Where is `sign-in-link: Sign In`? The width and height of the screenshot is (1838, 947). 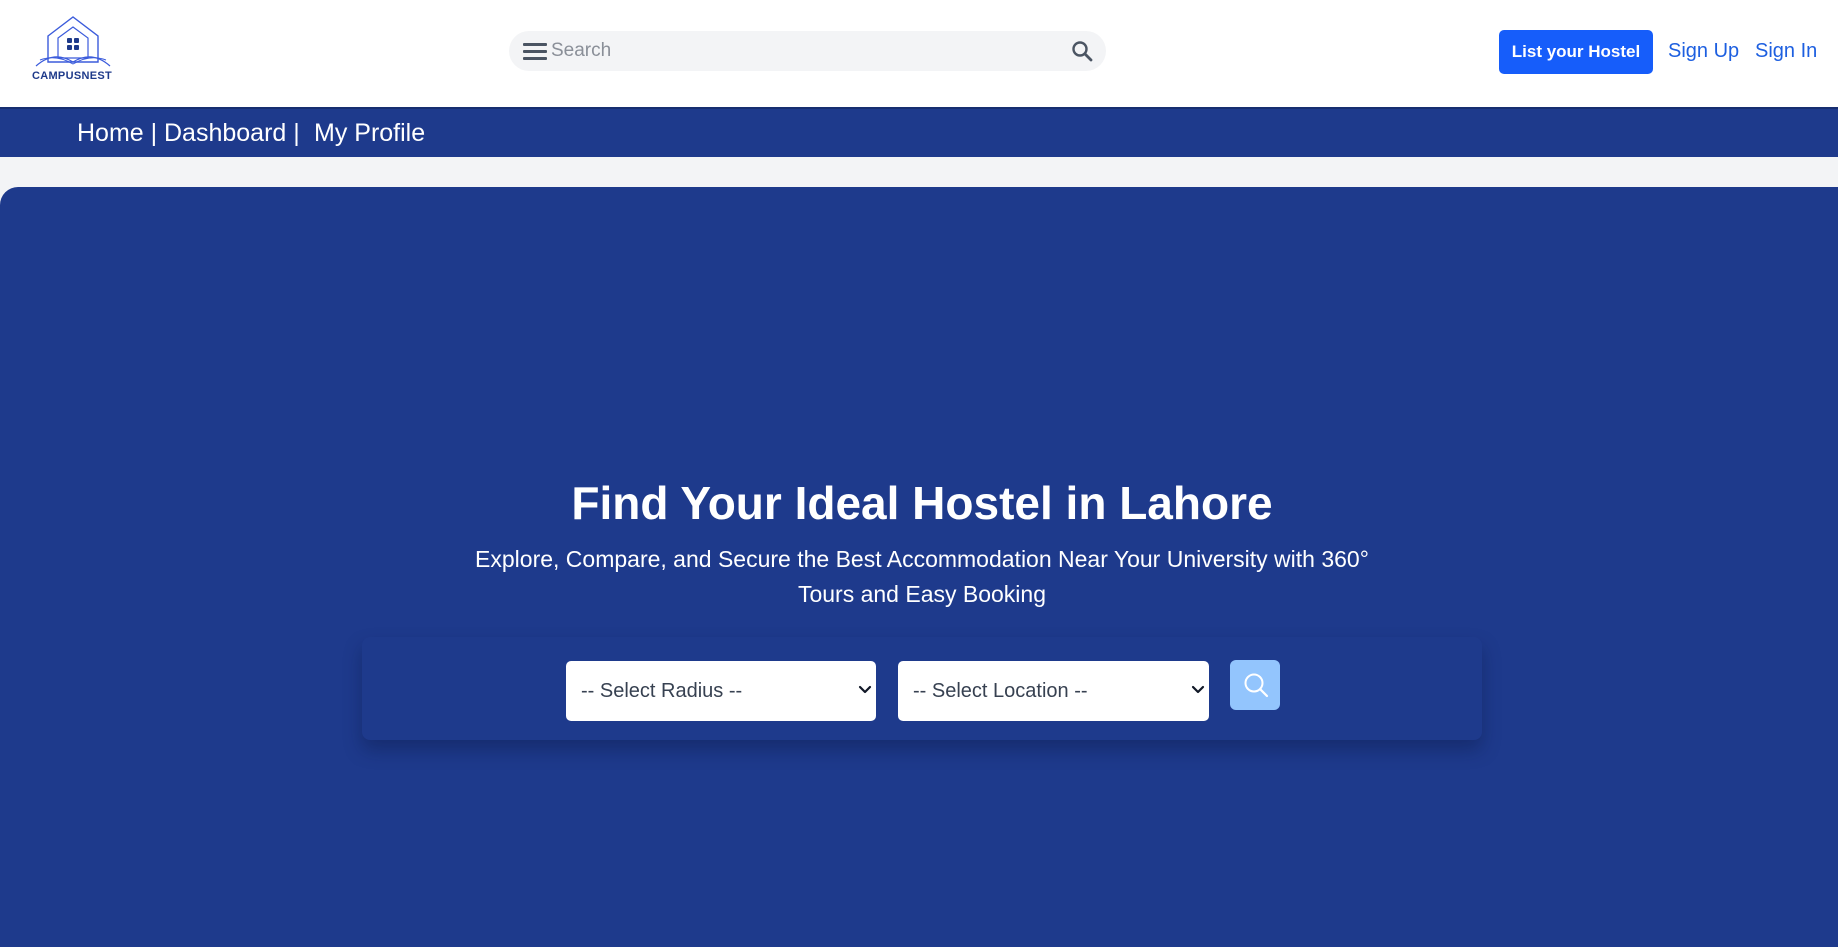
sign-in-link: Sign In is located at coordinates (1786, 51).